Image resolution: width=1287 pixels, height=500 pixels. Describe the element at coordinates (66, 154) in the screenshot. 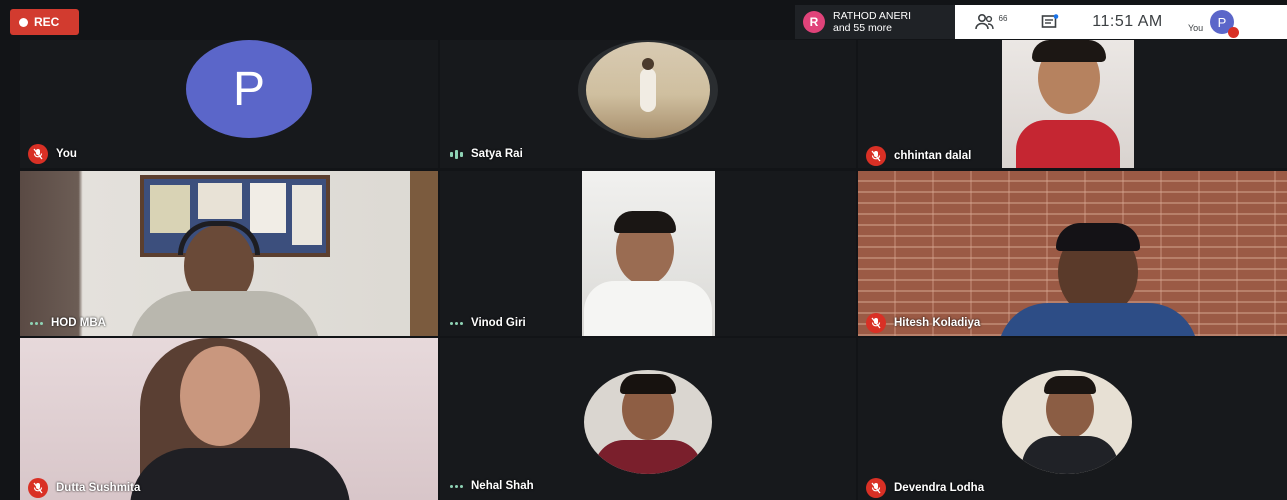

I see `participant-name: You` at that location.